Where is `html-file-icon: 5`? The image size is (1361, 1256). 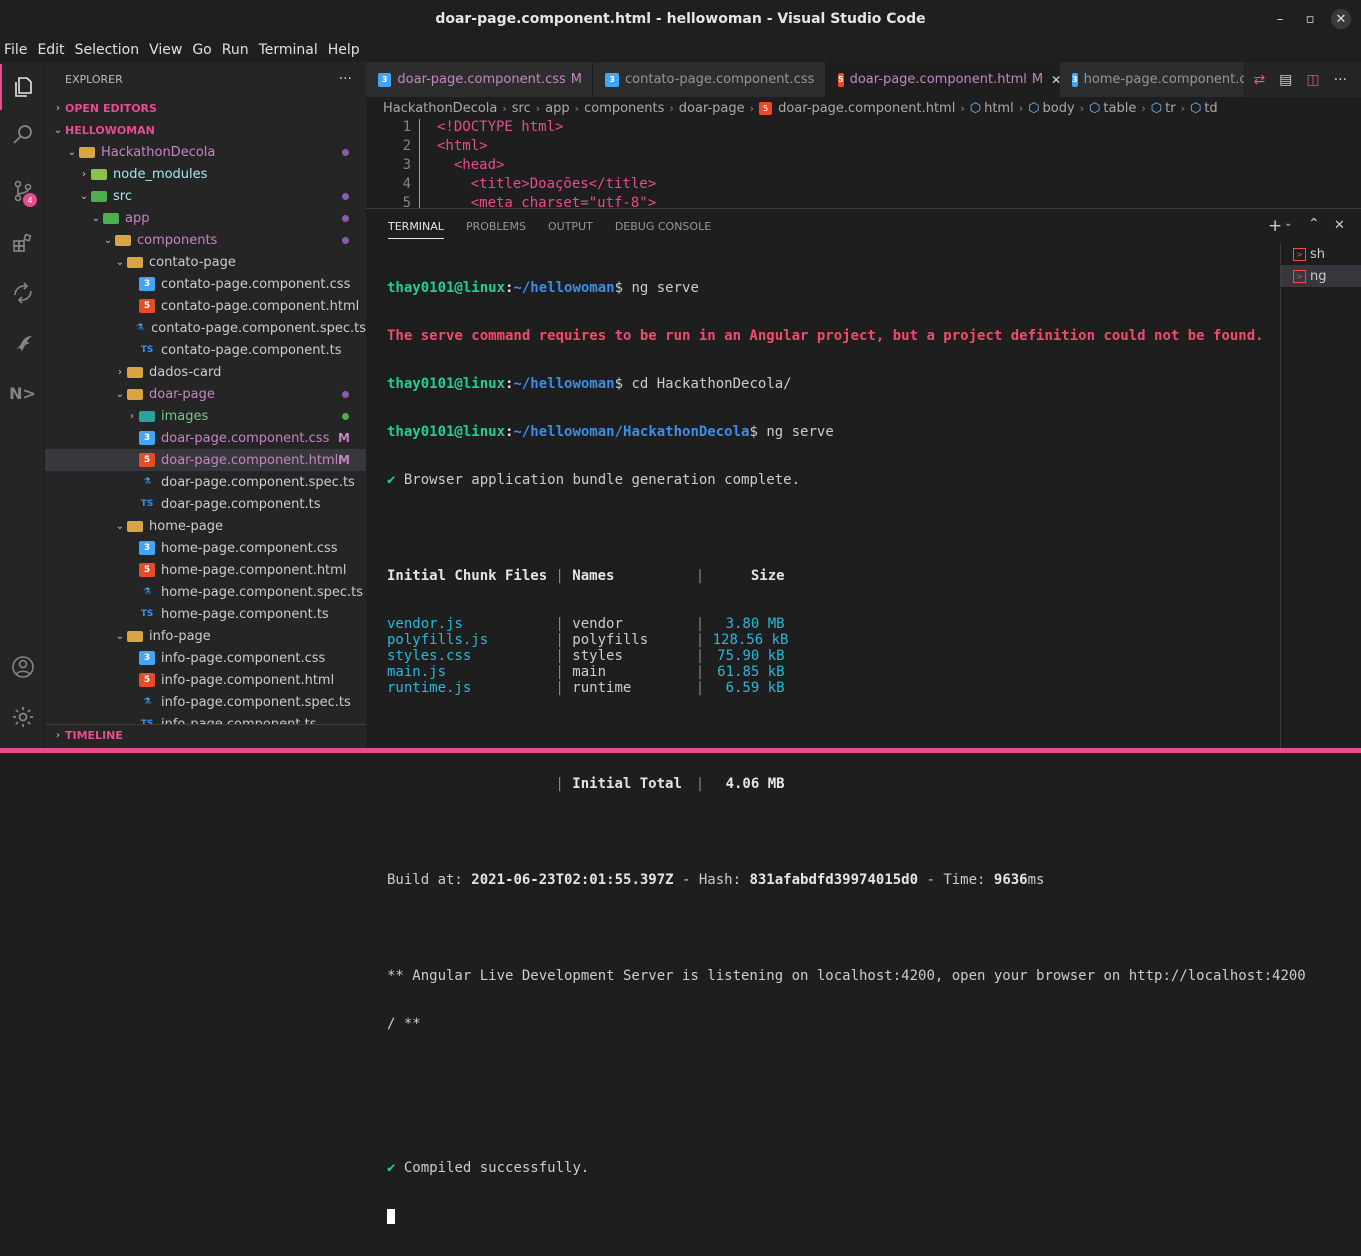
html-file-icon: 5 is located at coordinates (147, 306).